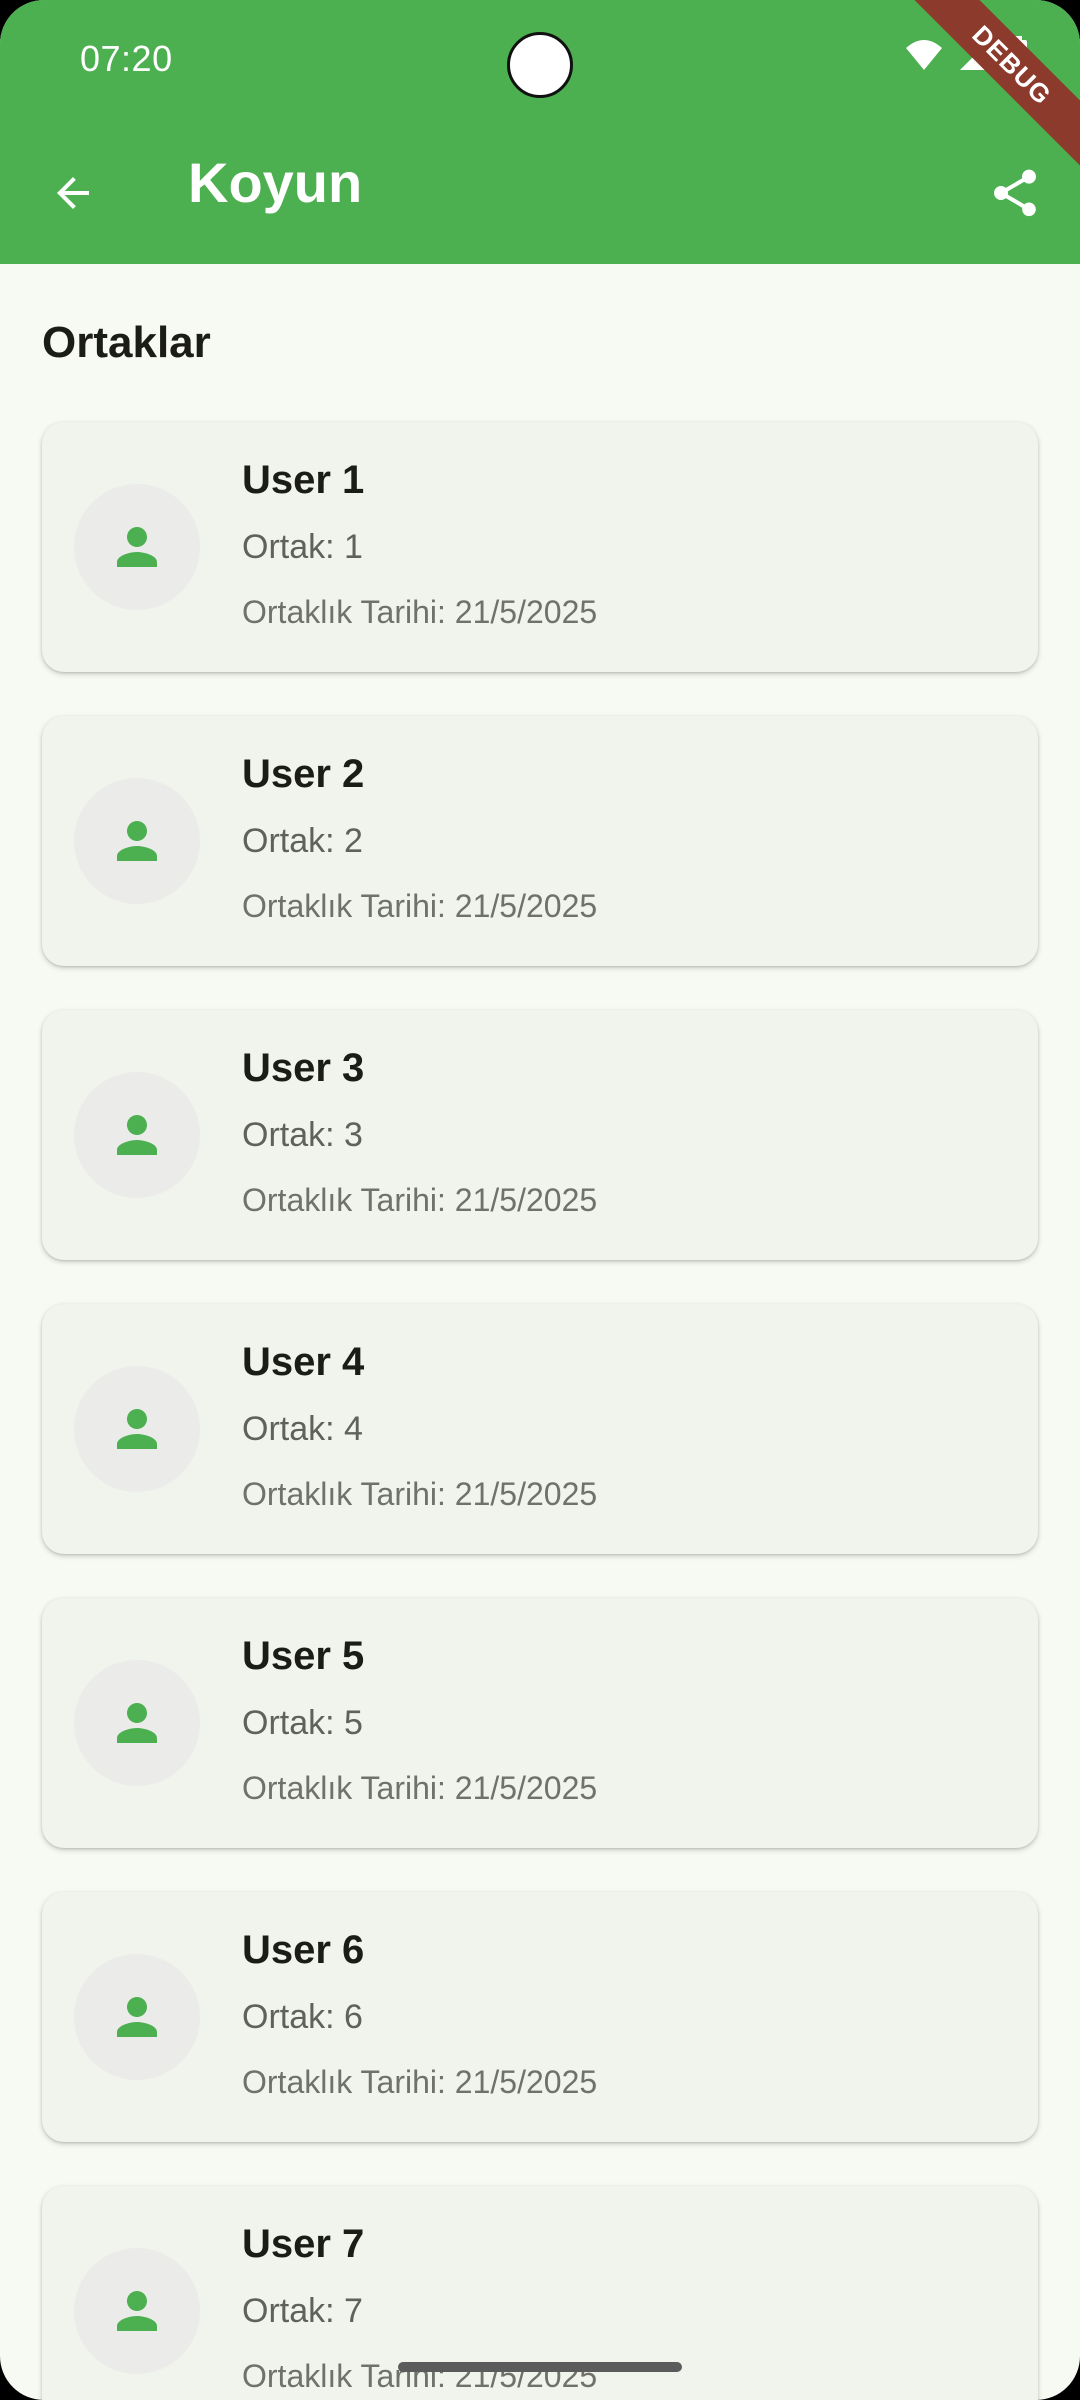 The height and width of the screenshot is (2400, 1080). What do you see at coordinates (303, 1950) in the screenshot?
I see `partner-name: User 6` at bounding box center [303, 1950].